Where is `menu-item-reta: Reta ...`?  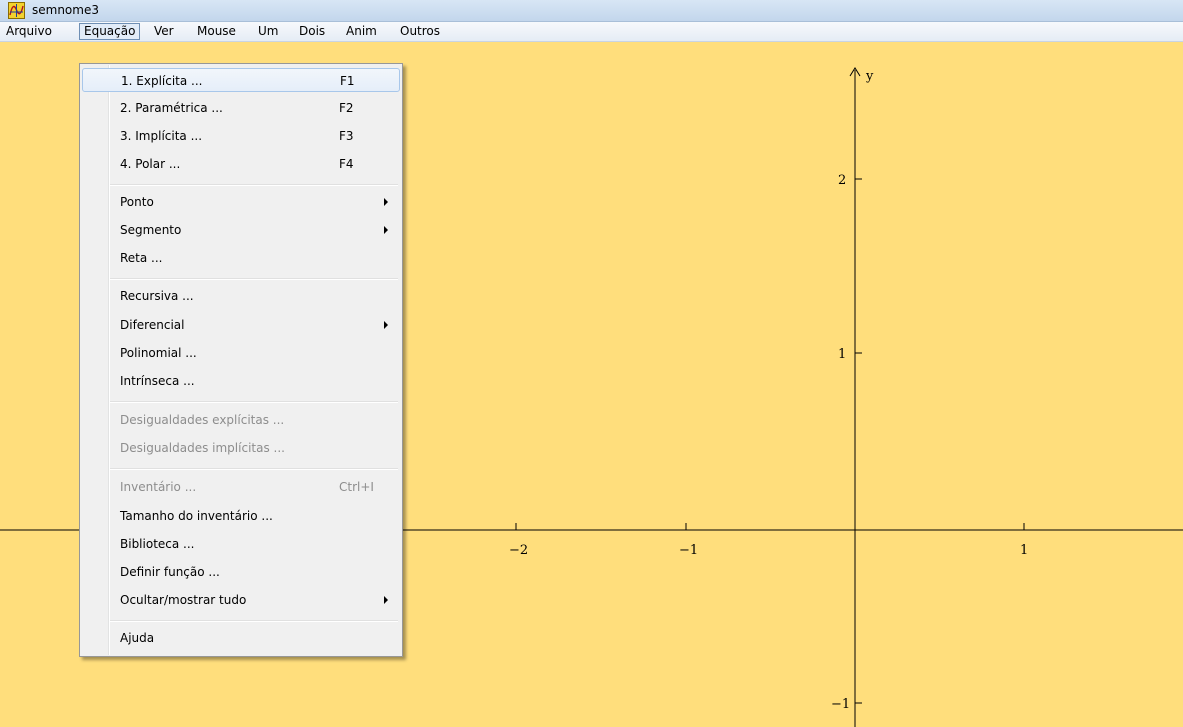 menu-item-reta: Reta ... is located at coordinates (241, 258).